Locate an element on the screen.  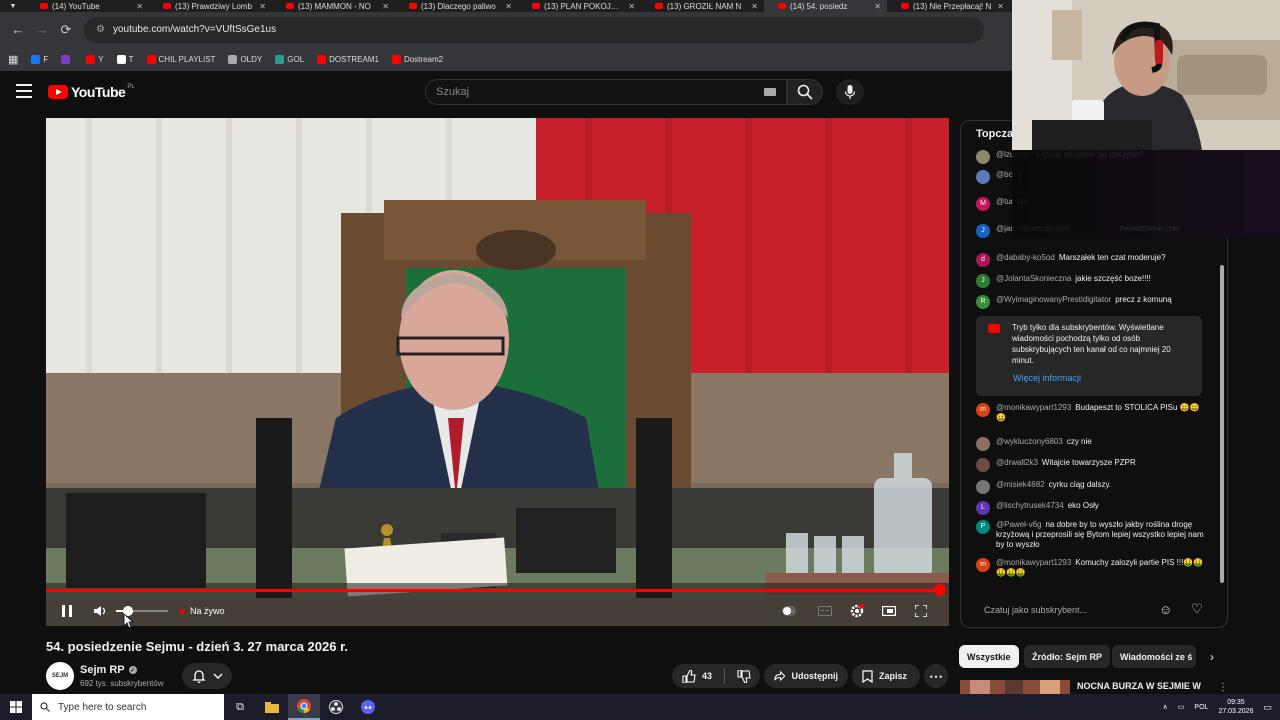
chrome-button is located at coordinates (304, 707).